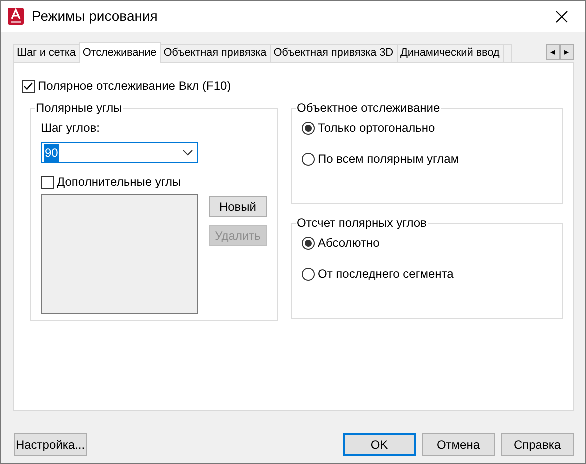 The width and height of the screenshot is (586, 464). Describe the element at coordinates (135, 86) in the screenshot. I see `checkbox-label: Полярное отслеживание Вкл (F10)` at that location.